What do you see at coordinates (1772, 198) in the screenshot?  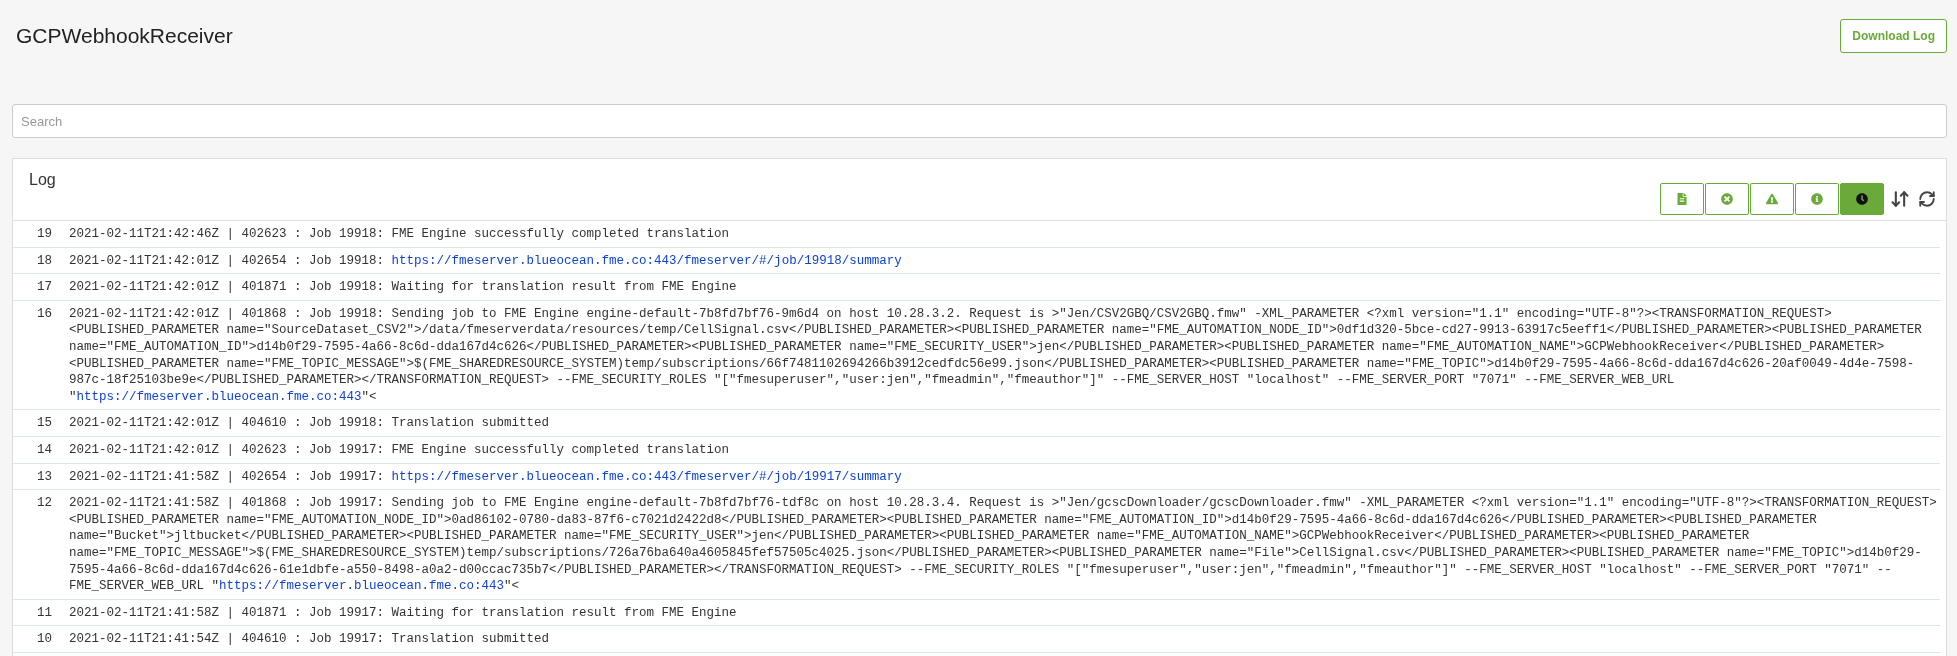 I see `warning-icon` at bounding box center [1772, 198].